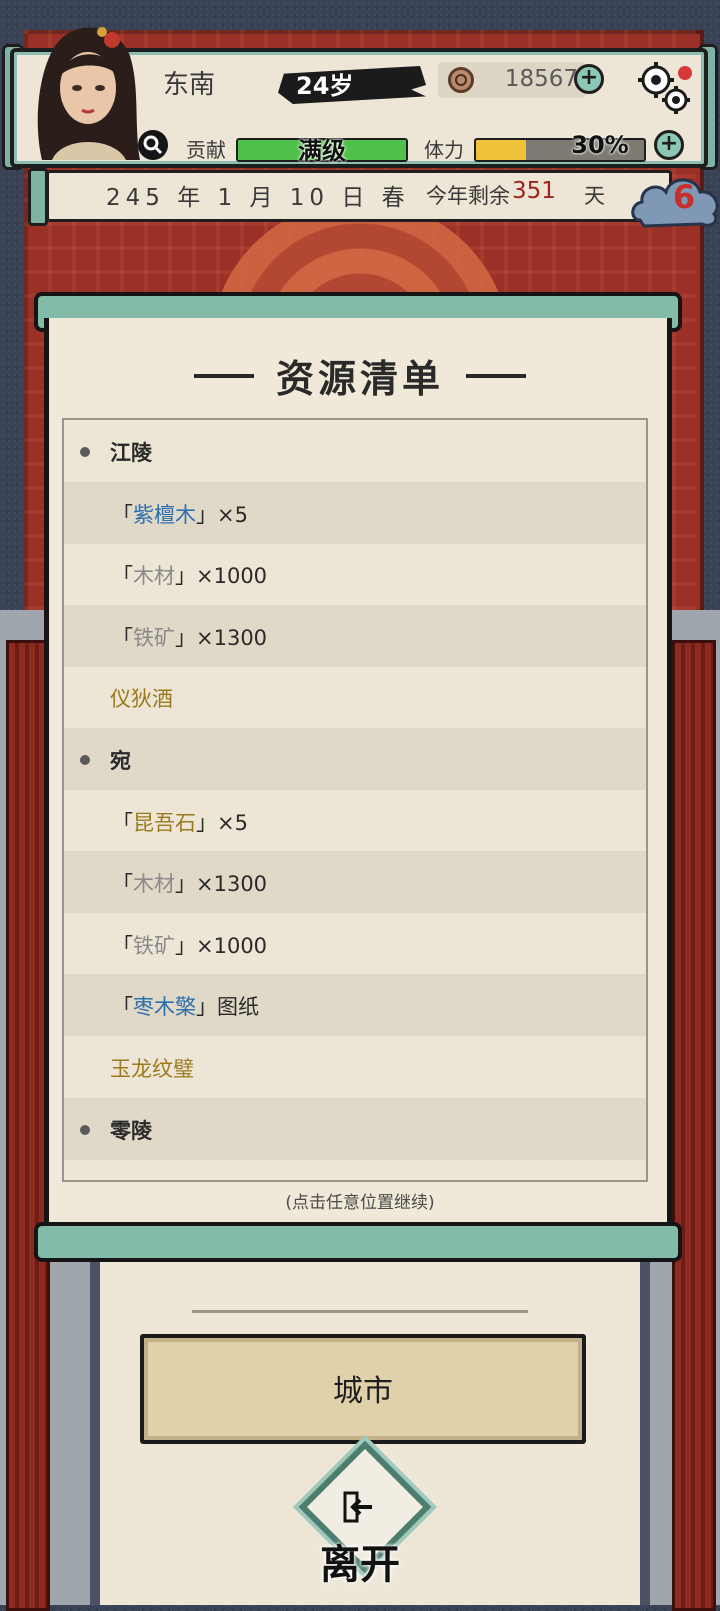 The width and height of the screenshot is (720, 1611). I want to click on scroll-bottom-rod, so click(358, 1242).